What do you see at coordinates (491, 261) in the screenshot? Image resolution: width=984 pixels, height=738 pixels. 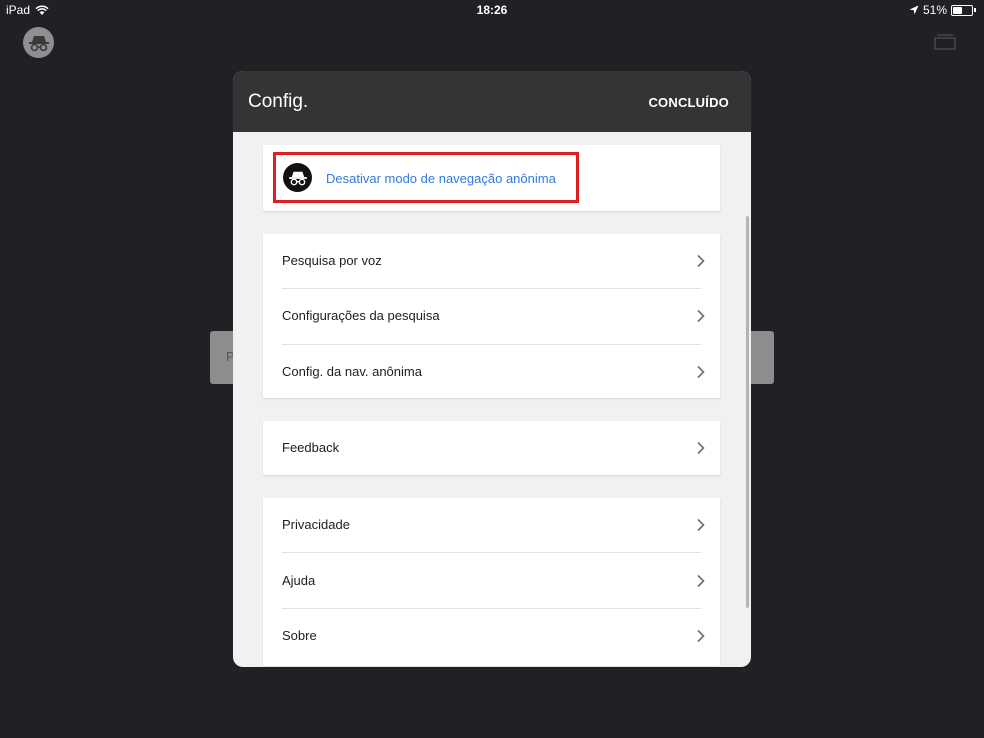 I see `list-item-voice-search: Pesquisa por voz` at bounding box center [491, 261].